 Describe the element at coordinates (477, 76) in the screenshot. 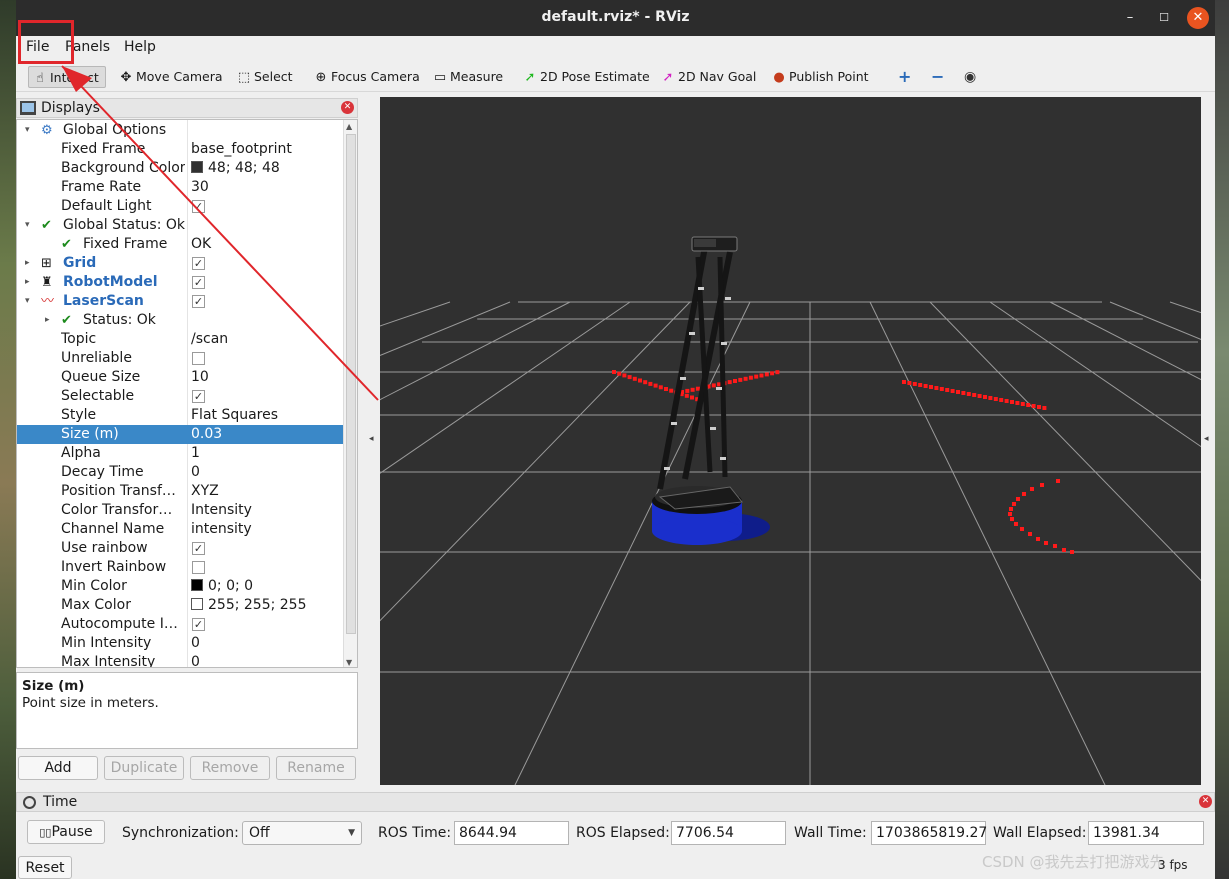

I see `tool-measure-label: Measure` at that location.